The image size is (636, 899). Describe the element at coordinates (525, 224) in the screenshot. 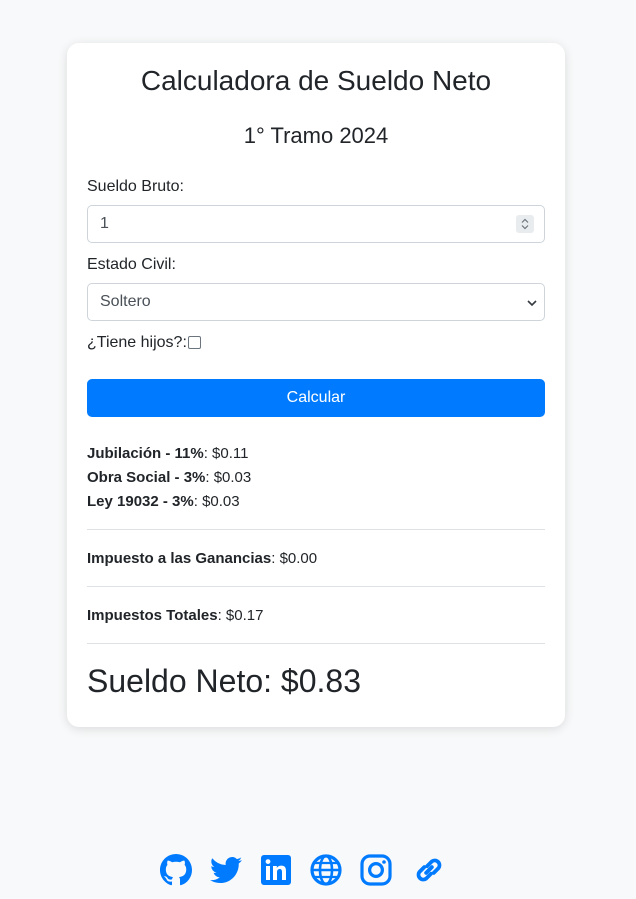

I see `number-spinner` at that location.